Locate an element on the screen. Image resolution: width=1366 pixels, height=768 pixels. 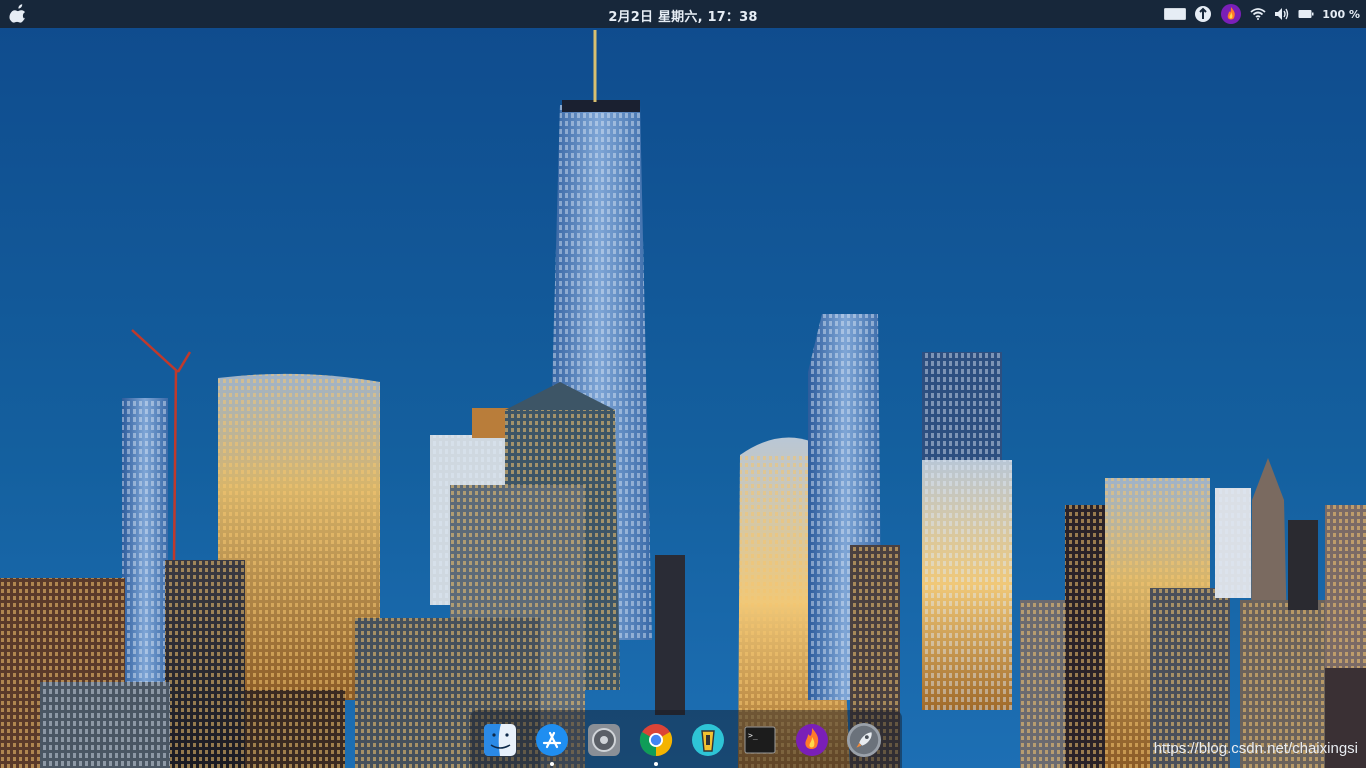
volume-icon is located at coordinates (1282, 14).